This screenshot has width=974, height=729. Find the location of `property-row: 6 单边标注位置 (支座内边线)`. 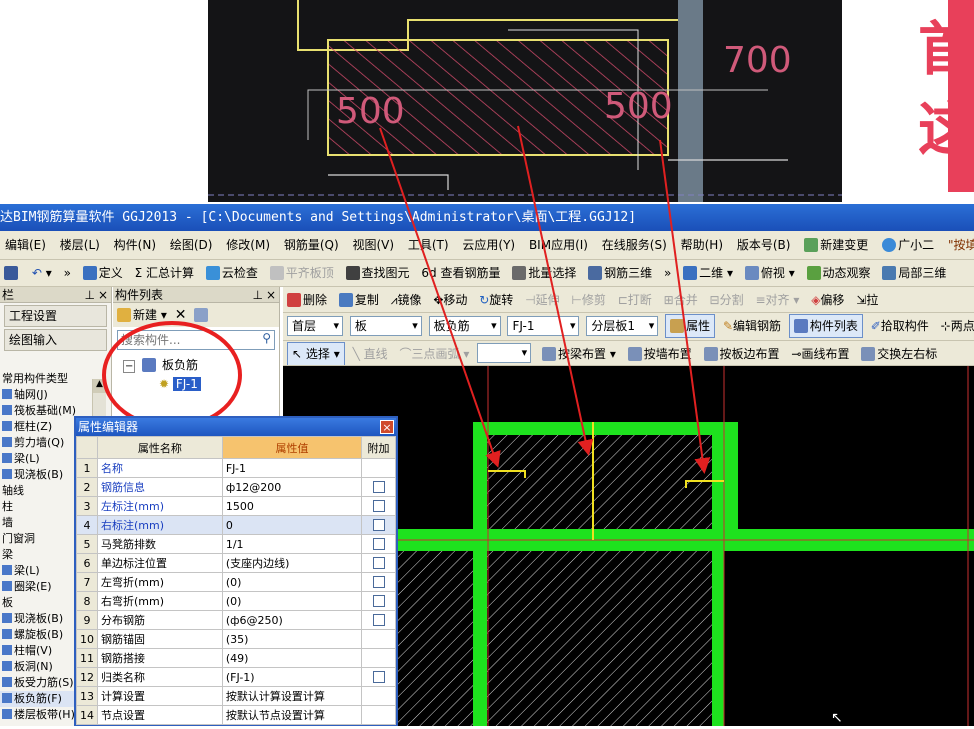

property-row: 6 单边标注位置 (支座内边线) is located at coordinates (236, 563).